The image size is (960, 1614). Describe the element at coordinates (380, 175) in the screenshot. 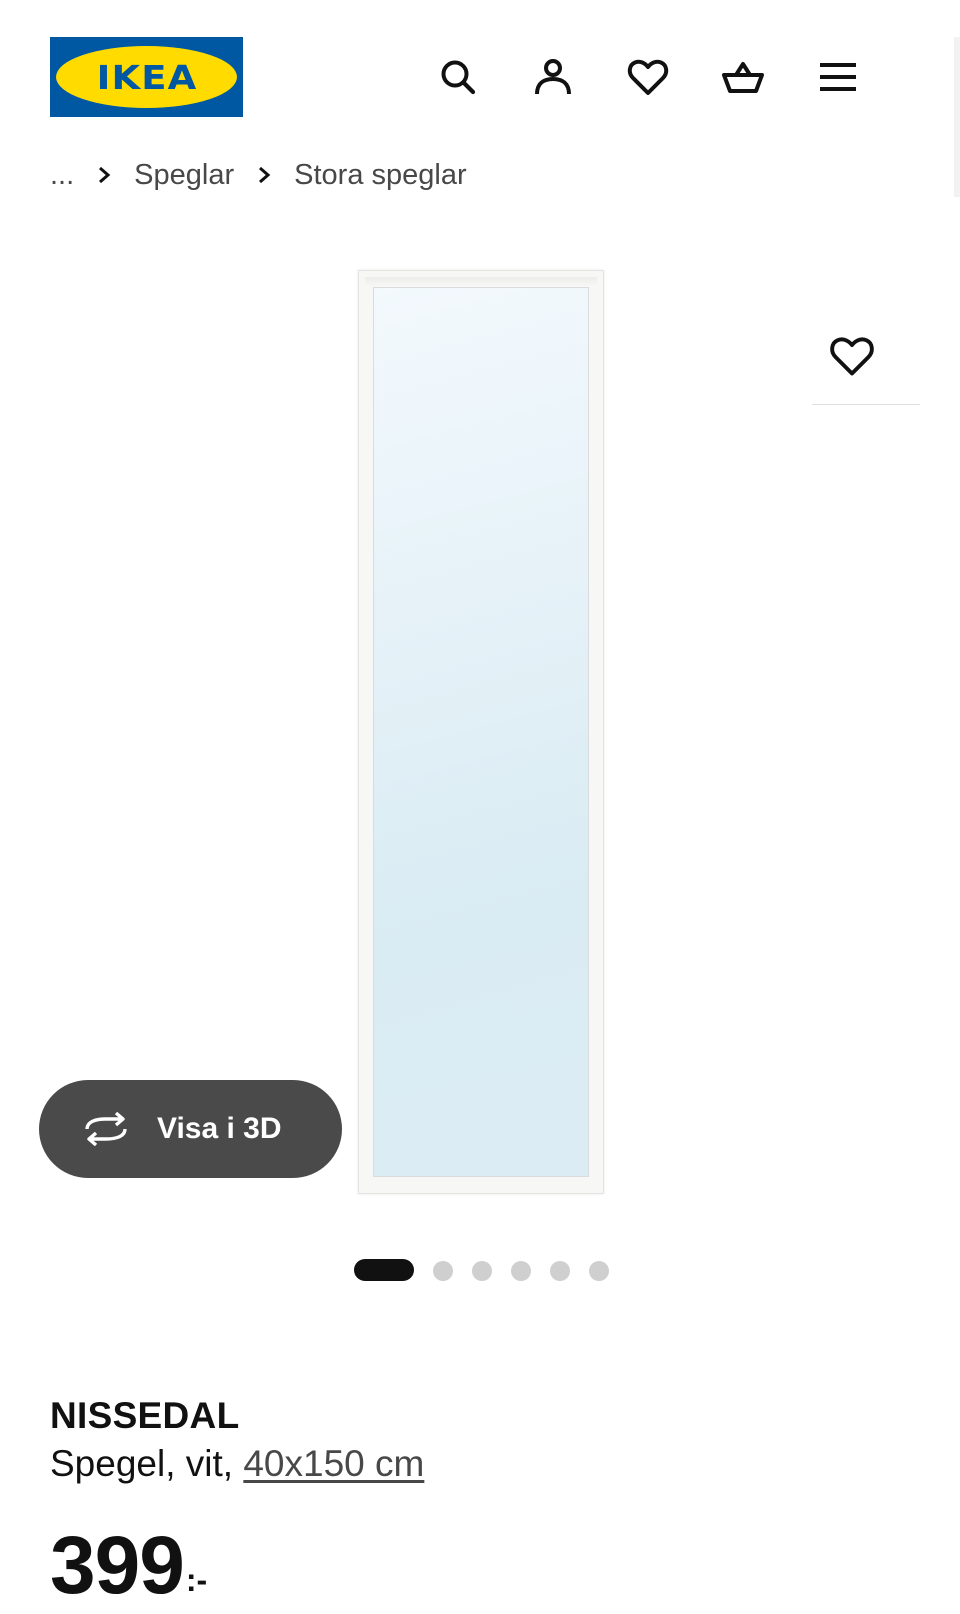

I see `breadcrumb-item-stora-speglar: Stora speglar` at that location.